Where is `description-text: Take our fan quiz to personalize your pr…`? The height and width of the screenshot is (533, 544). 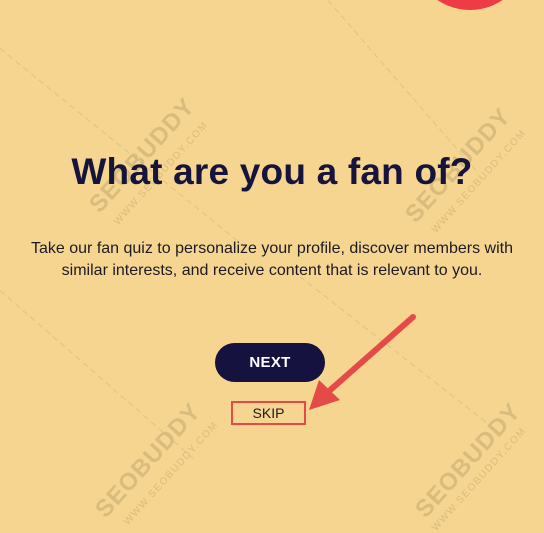
description-text: Take our fan quiz to personalize your pr… is located at coordinates (272, 259).